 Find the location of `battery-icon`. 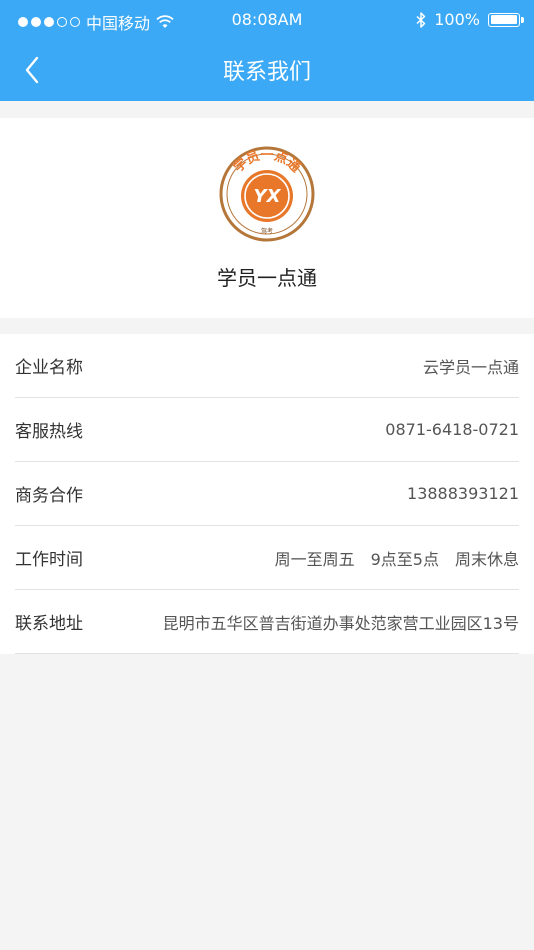

battery-icon is located at coordinates (506, 19).